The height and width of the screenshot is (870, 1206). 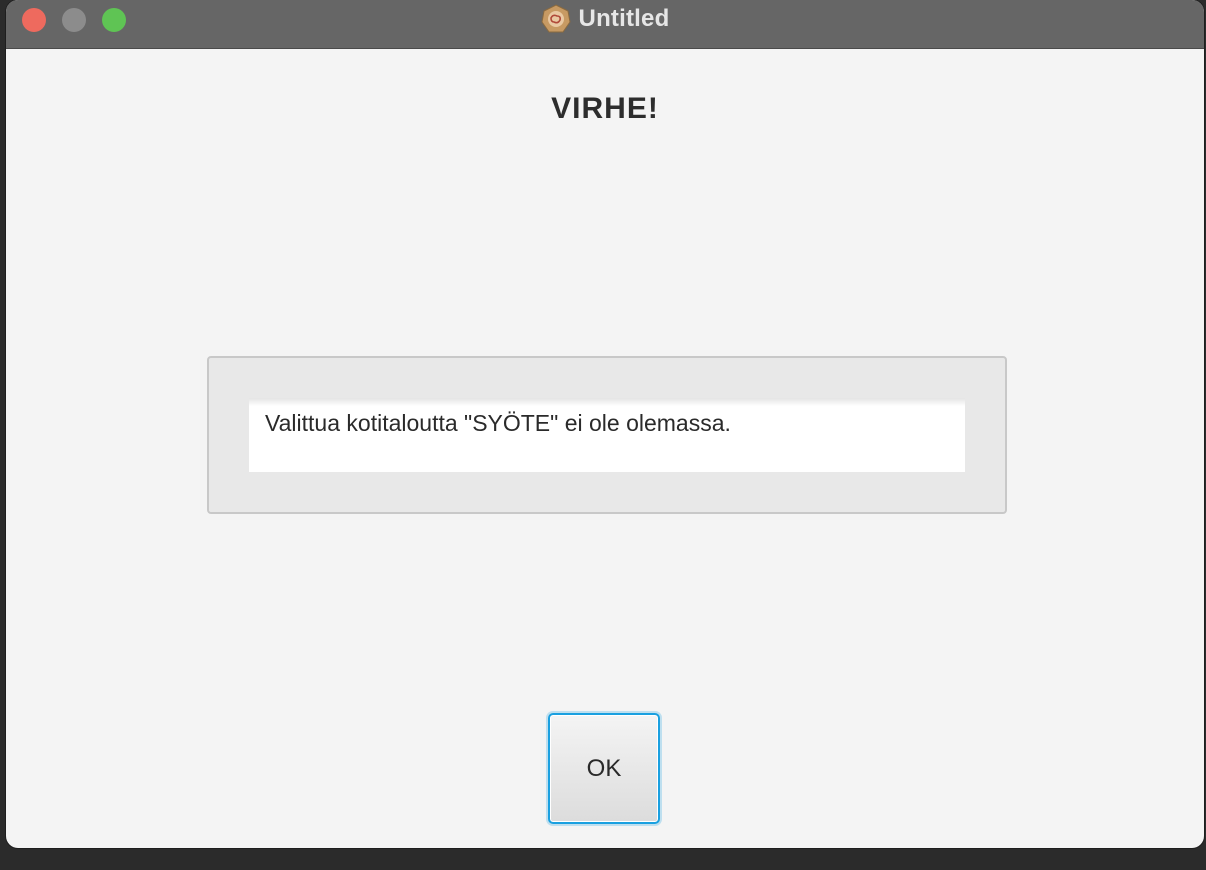 I want to click on window-title-group: Untitled, so click(x=605, y=19).